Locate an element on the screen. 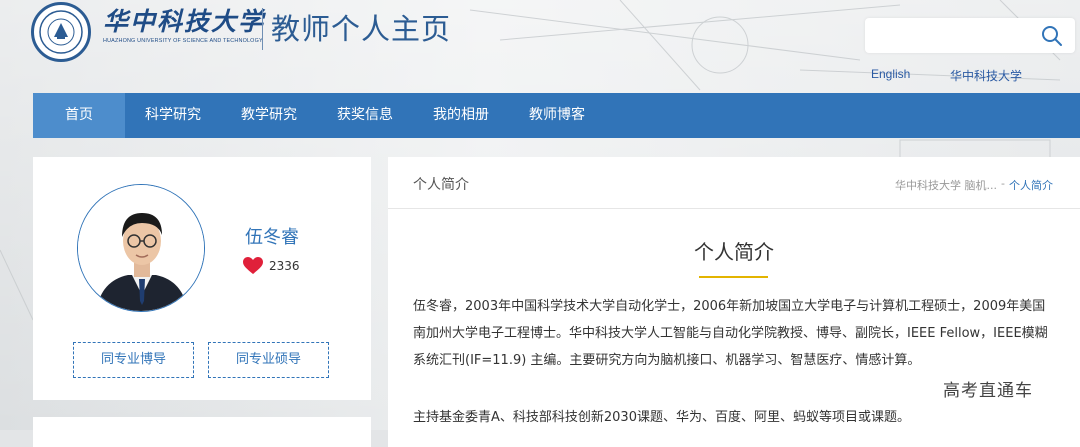  avatar is located at coordinates (141, 248).